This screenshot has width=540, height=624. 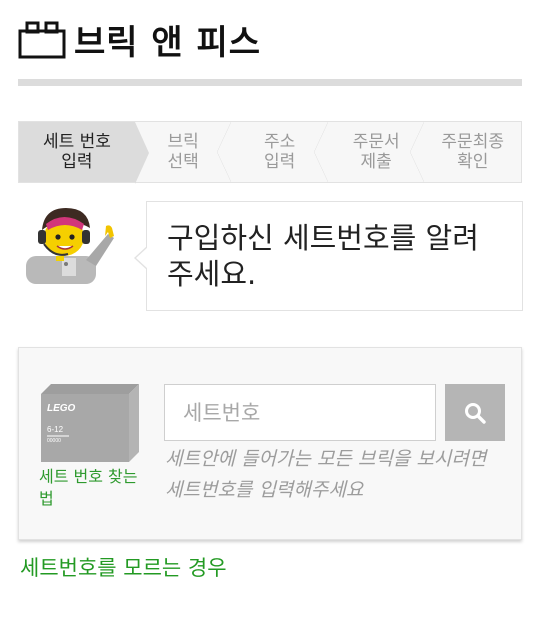 What do you see at coordinates (90, 423) in the screenshot?
I see `lego-set-box-icon: LEGO 6-12 00000` at bounding box center [90, 423].